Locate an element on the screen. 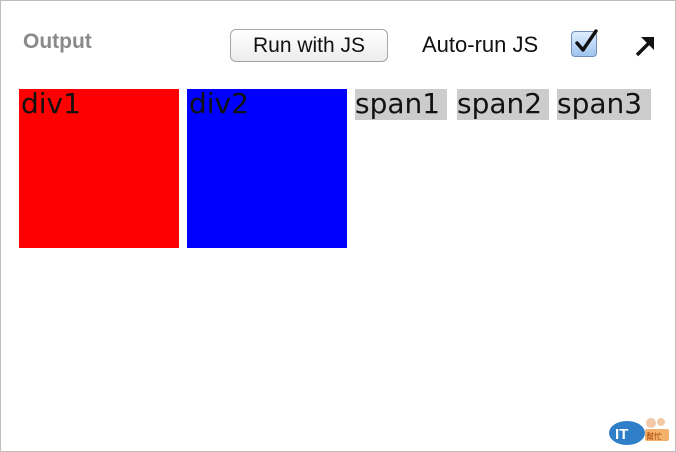  div1-box: div1 is located at coordinates (99, 168).